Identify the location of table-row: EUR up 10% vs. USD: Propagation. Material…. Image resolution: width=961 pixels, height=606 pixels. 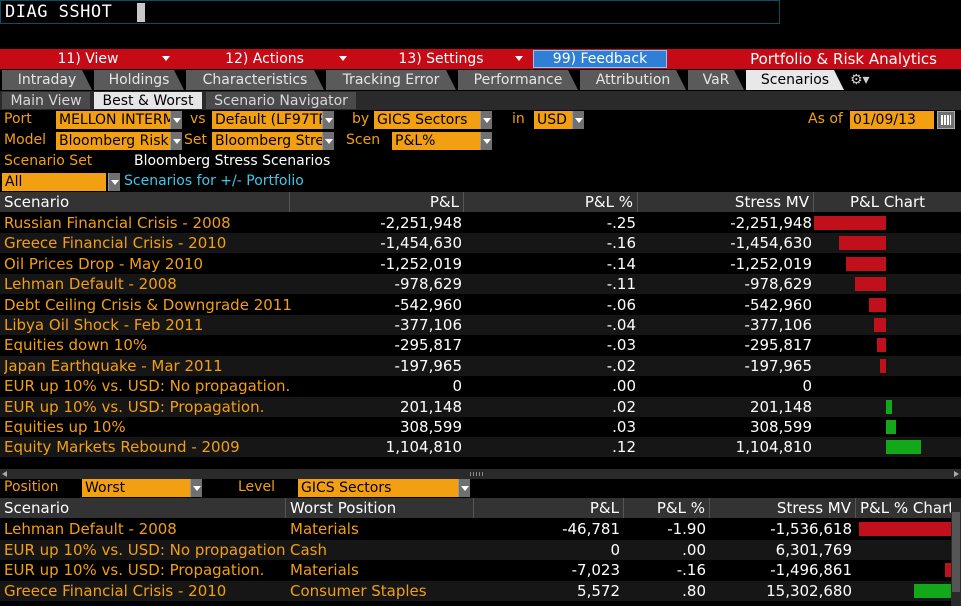
(480, 570).